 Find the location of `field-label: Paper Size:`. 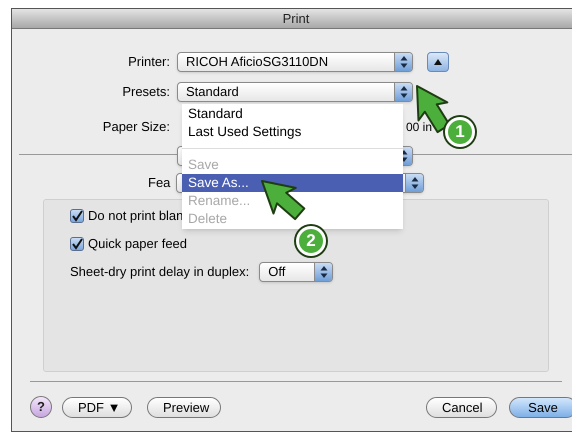

field-label: Paper Size: is located at coordinates (136, 127).